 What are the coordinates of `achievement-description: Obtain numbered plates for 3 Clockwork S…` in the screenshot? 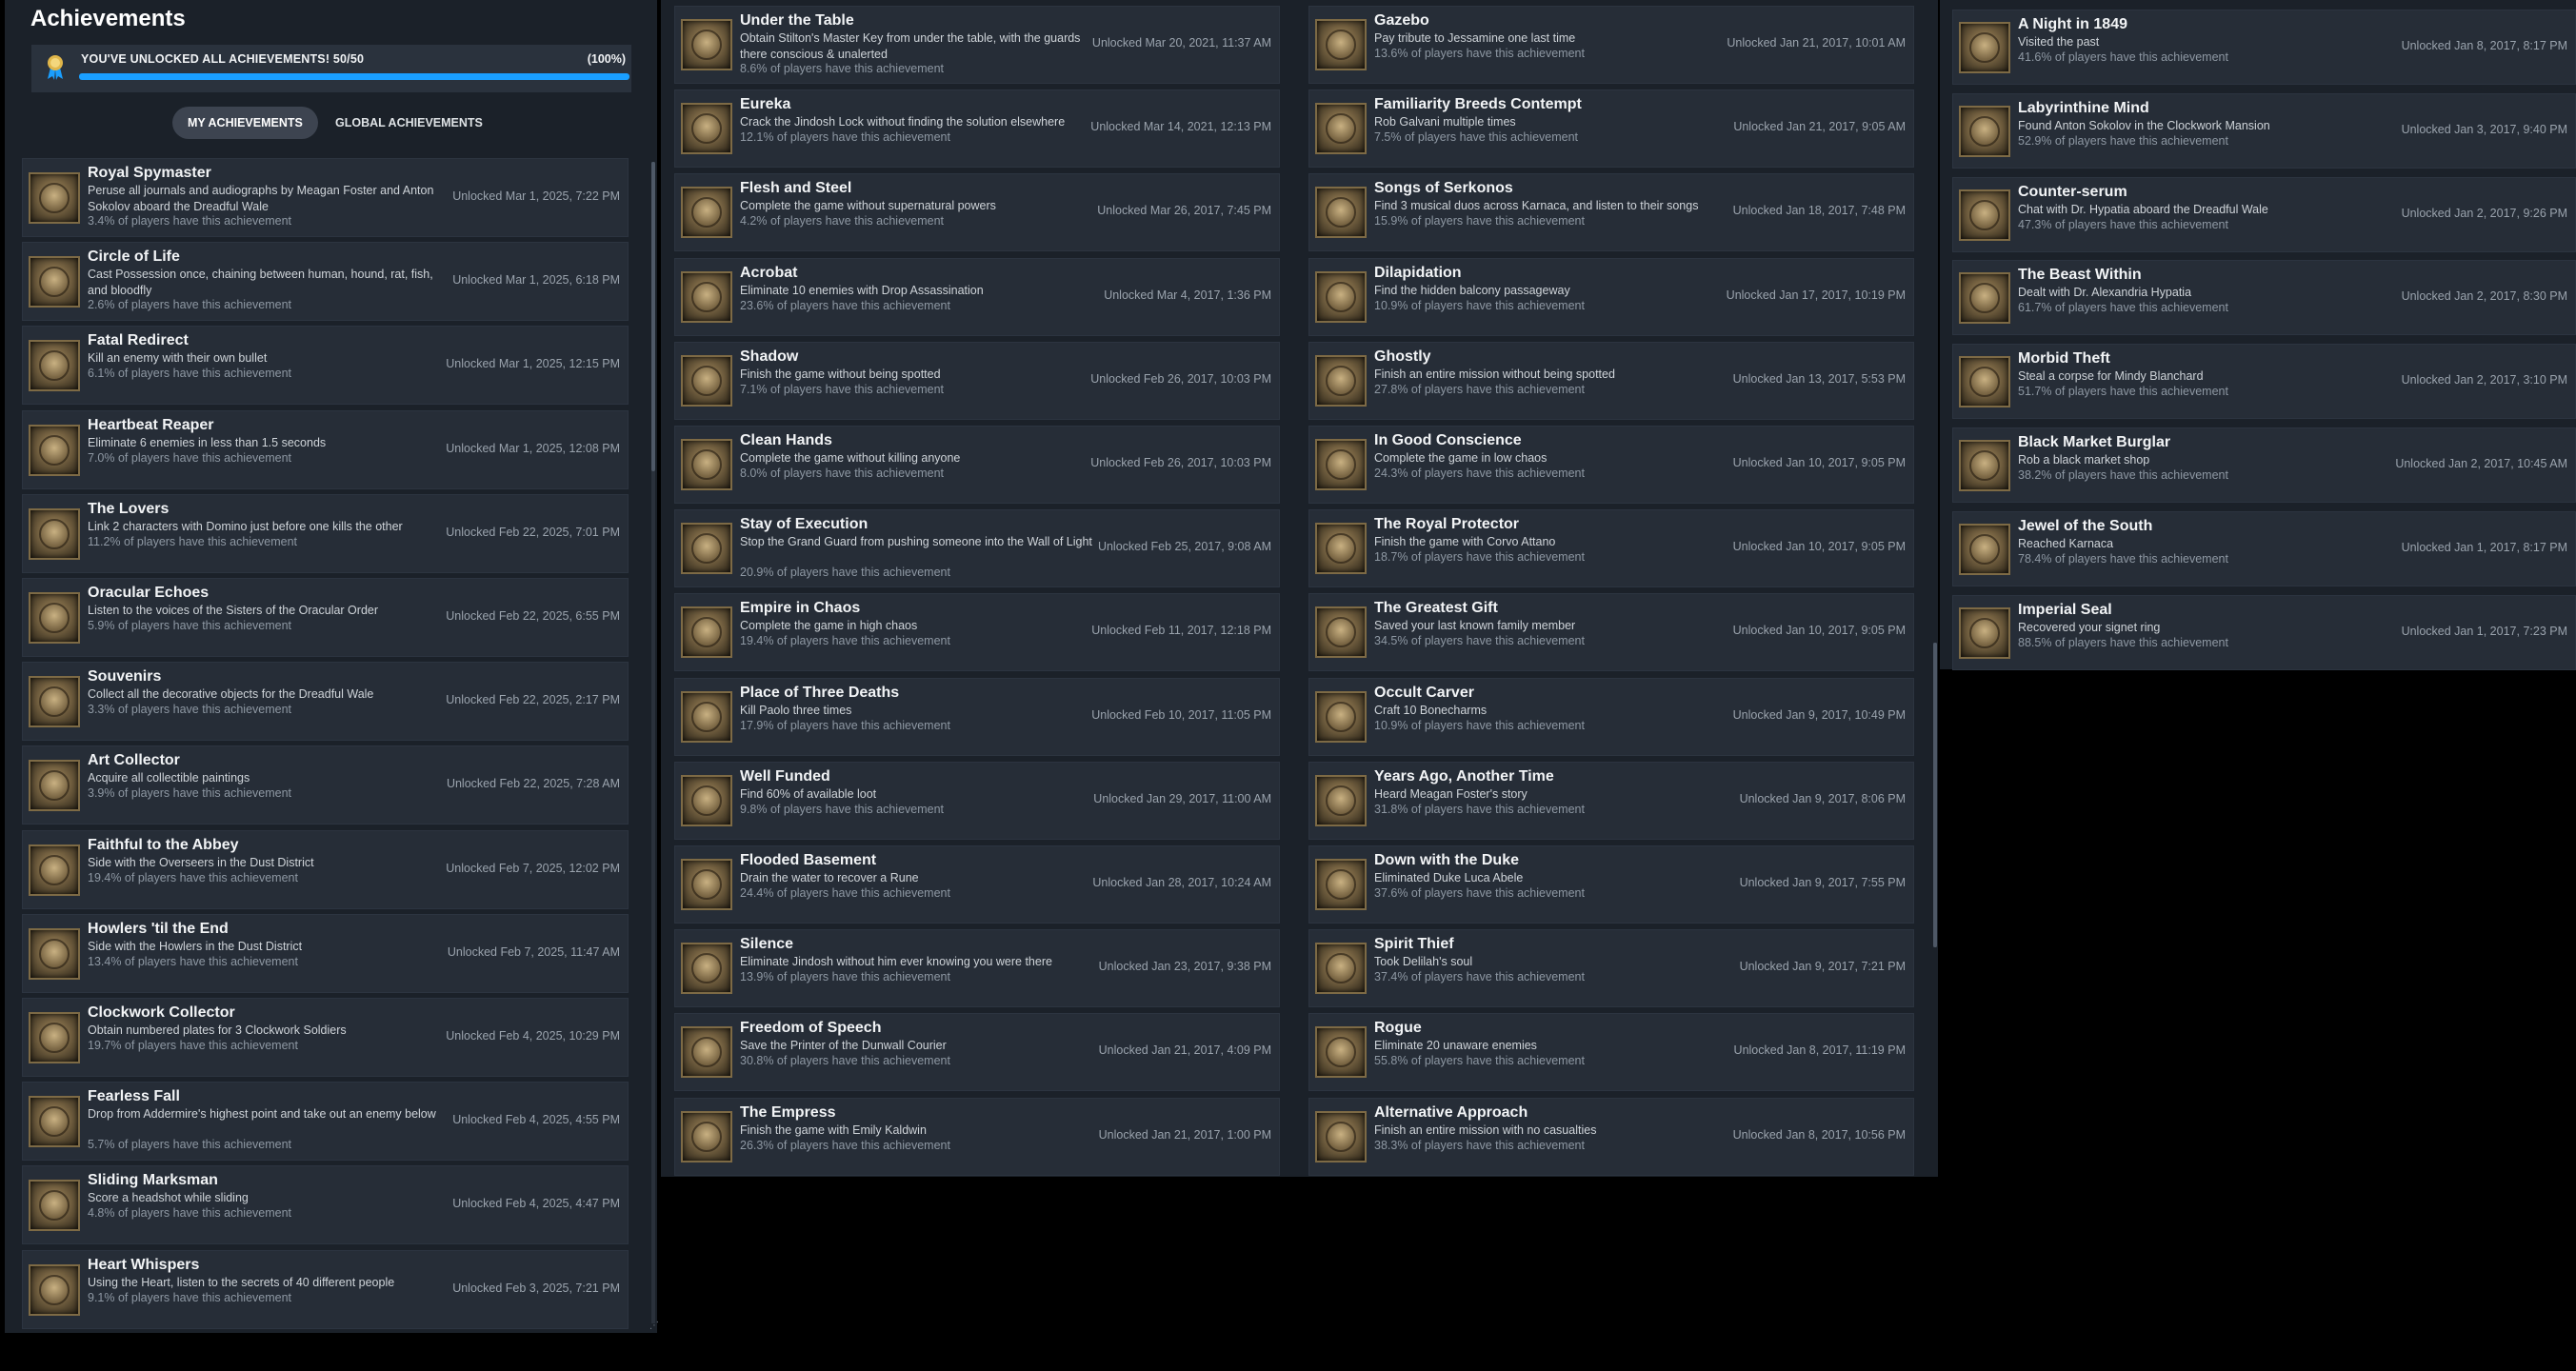 It's located at (217, 1030).